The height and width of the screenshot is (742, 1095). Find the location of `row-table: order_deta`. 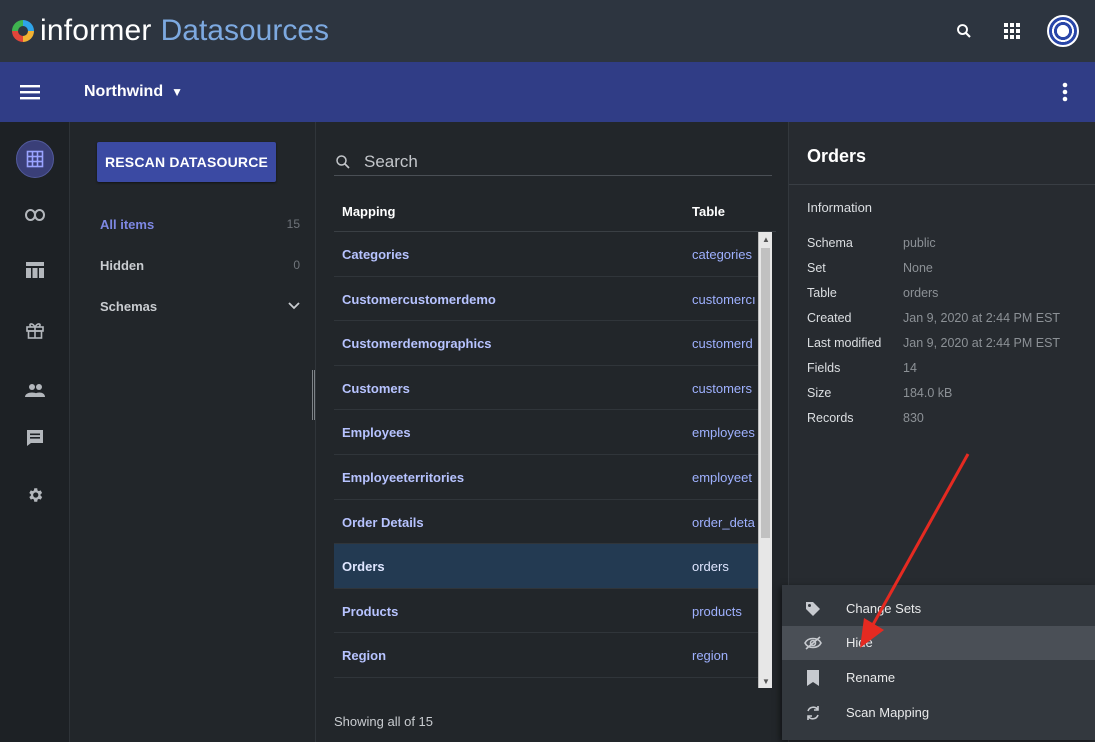

row-table: order_deta is located at coordinates (723, 522).